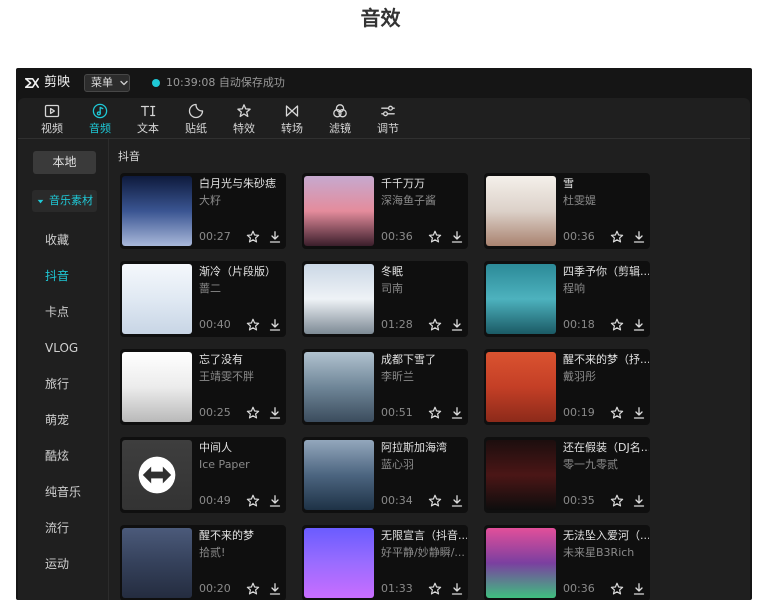  What do you see at coordinates (100, 118) in the screenshot?
I see `tab-audio: 音频` at bounding box center [100, 118].